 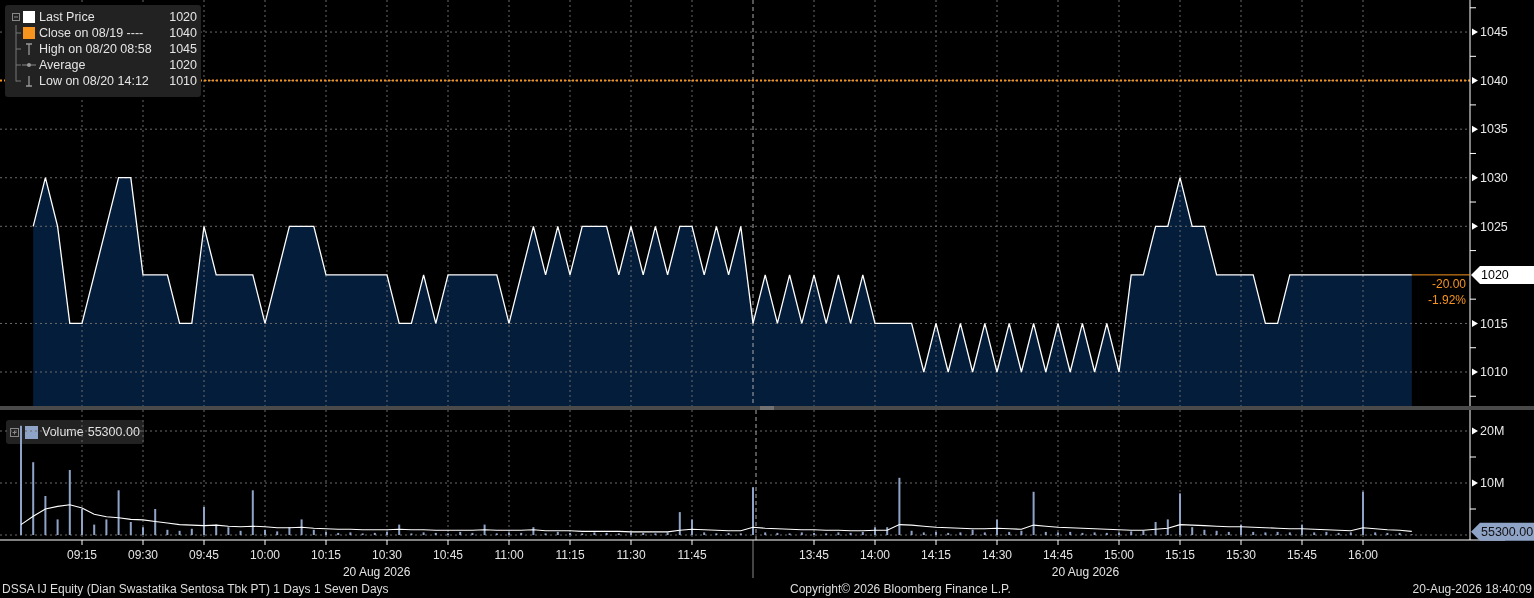 I want to click on axis-label: 13:45, so click(x=814, y=555).